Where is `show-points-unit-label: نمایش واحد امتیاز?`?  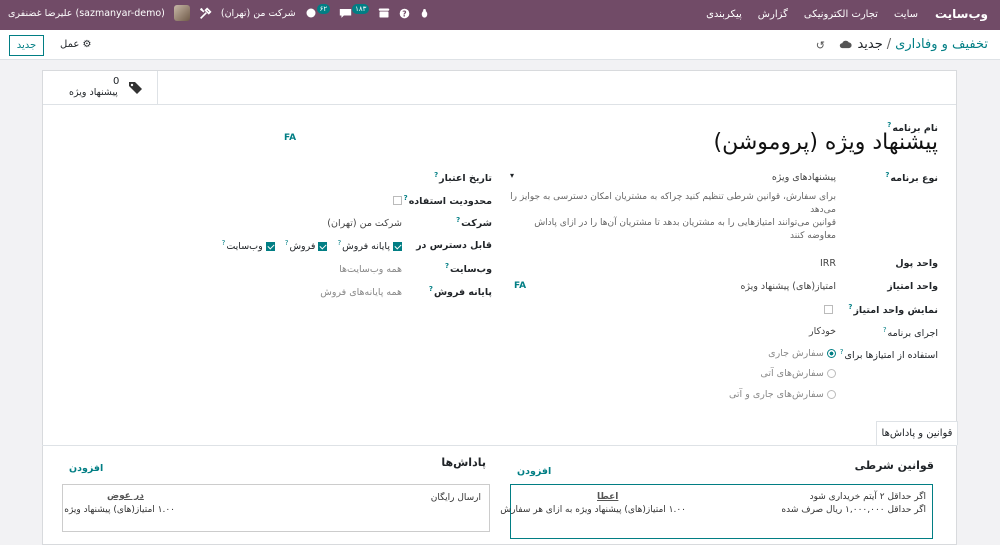
show-points-unit-label: نمایش واحد امتیاز? is located at coordinates (893, 310).